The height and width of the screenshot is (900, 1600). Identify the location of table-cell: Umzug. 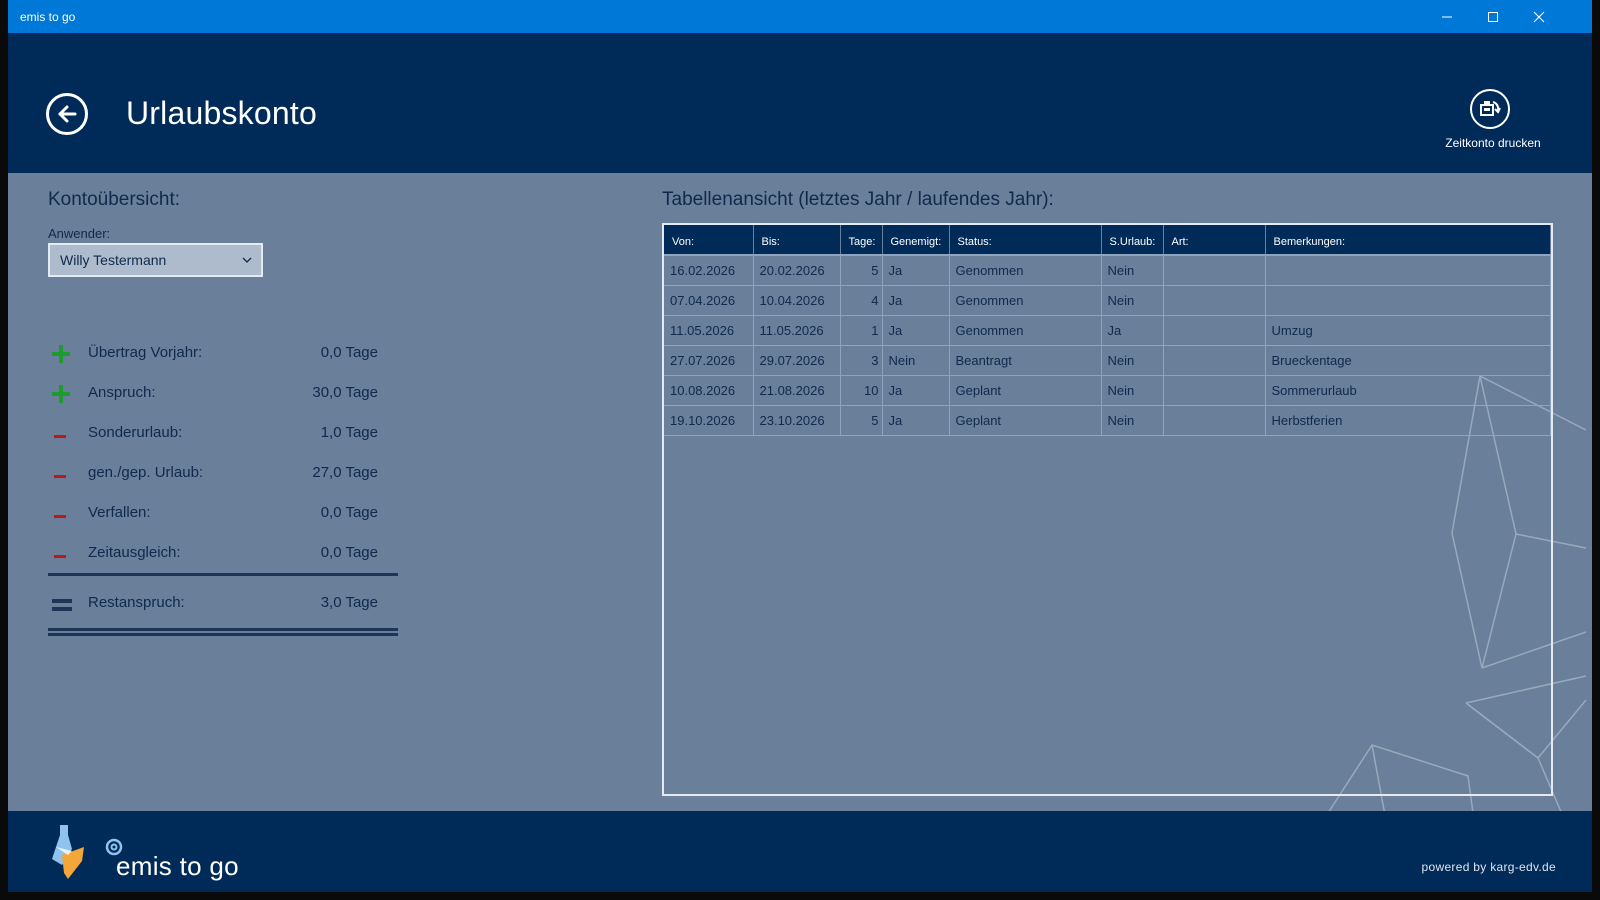
(1408, 330).